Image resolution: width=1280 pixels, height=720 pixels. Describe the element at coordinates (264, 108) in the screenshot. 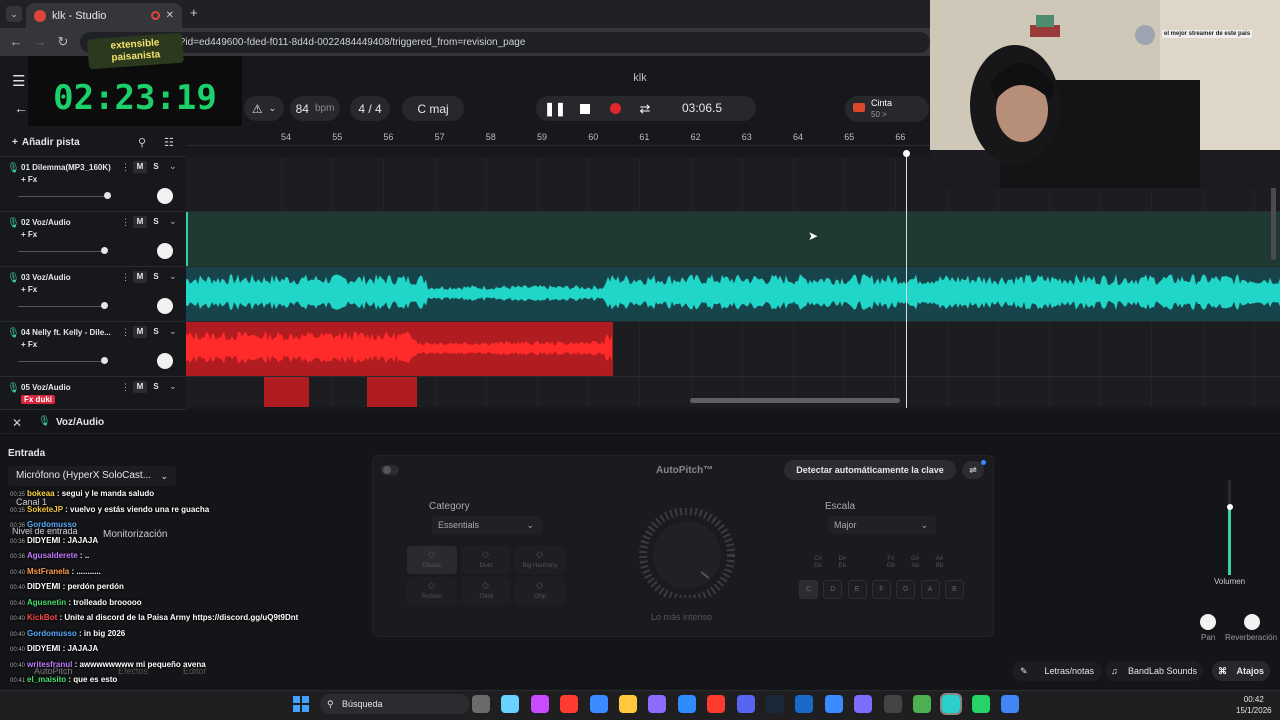

I see `tuner-button: ⚠ ⌄` at that location.